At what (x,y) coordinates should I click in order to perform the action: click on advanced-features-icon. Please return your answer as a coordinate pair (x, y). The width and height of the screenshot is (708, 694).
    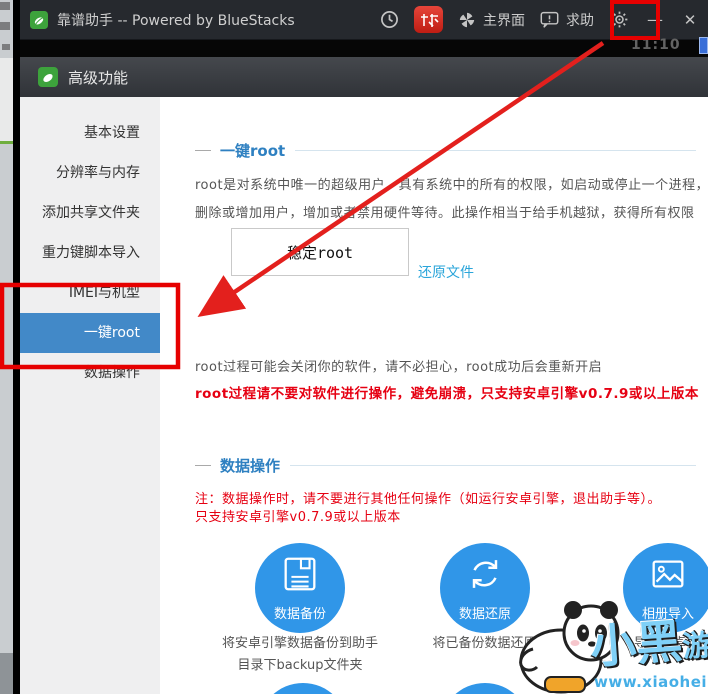
    Looking at the image, I should click on (48, 77).